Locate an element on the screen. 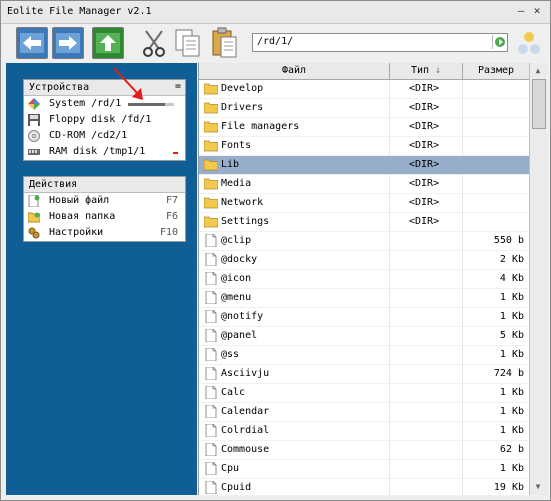 The image size is (551, 501). shortcut-key: F10 is located at coordinates (168, 232).